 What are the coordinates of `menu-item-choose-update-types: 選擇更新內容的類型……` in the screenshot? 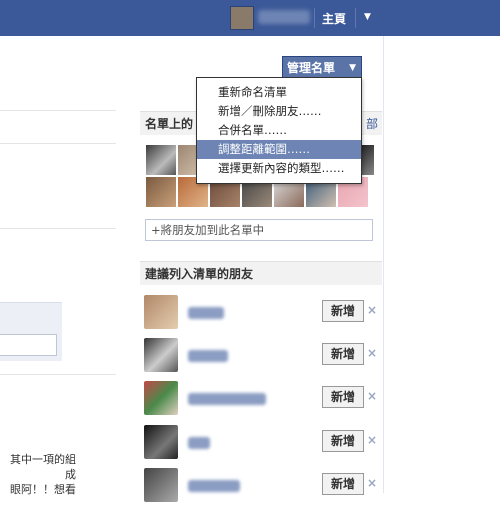 It's located at (279, 168).